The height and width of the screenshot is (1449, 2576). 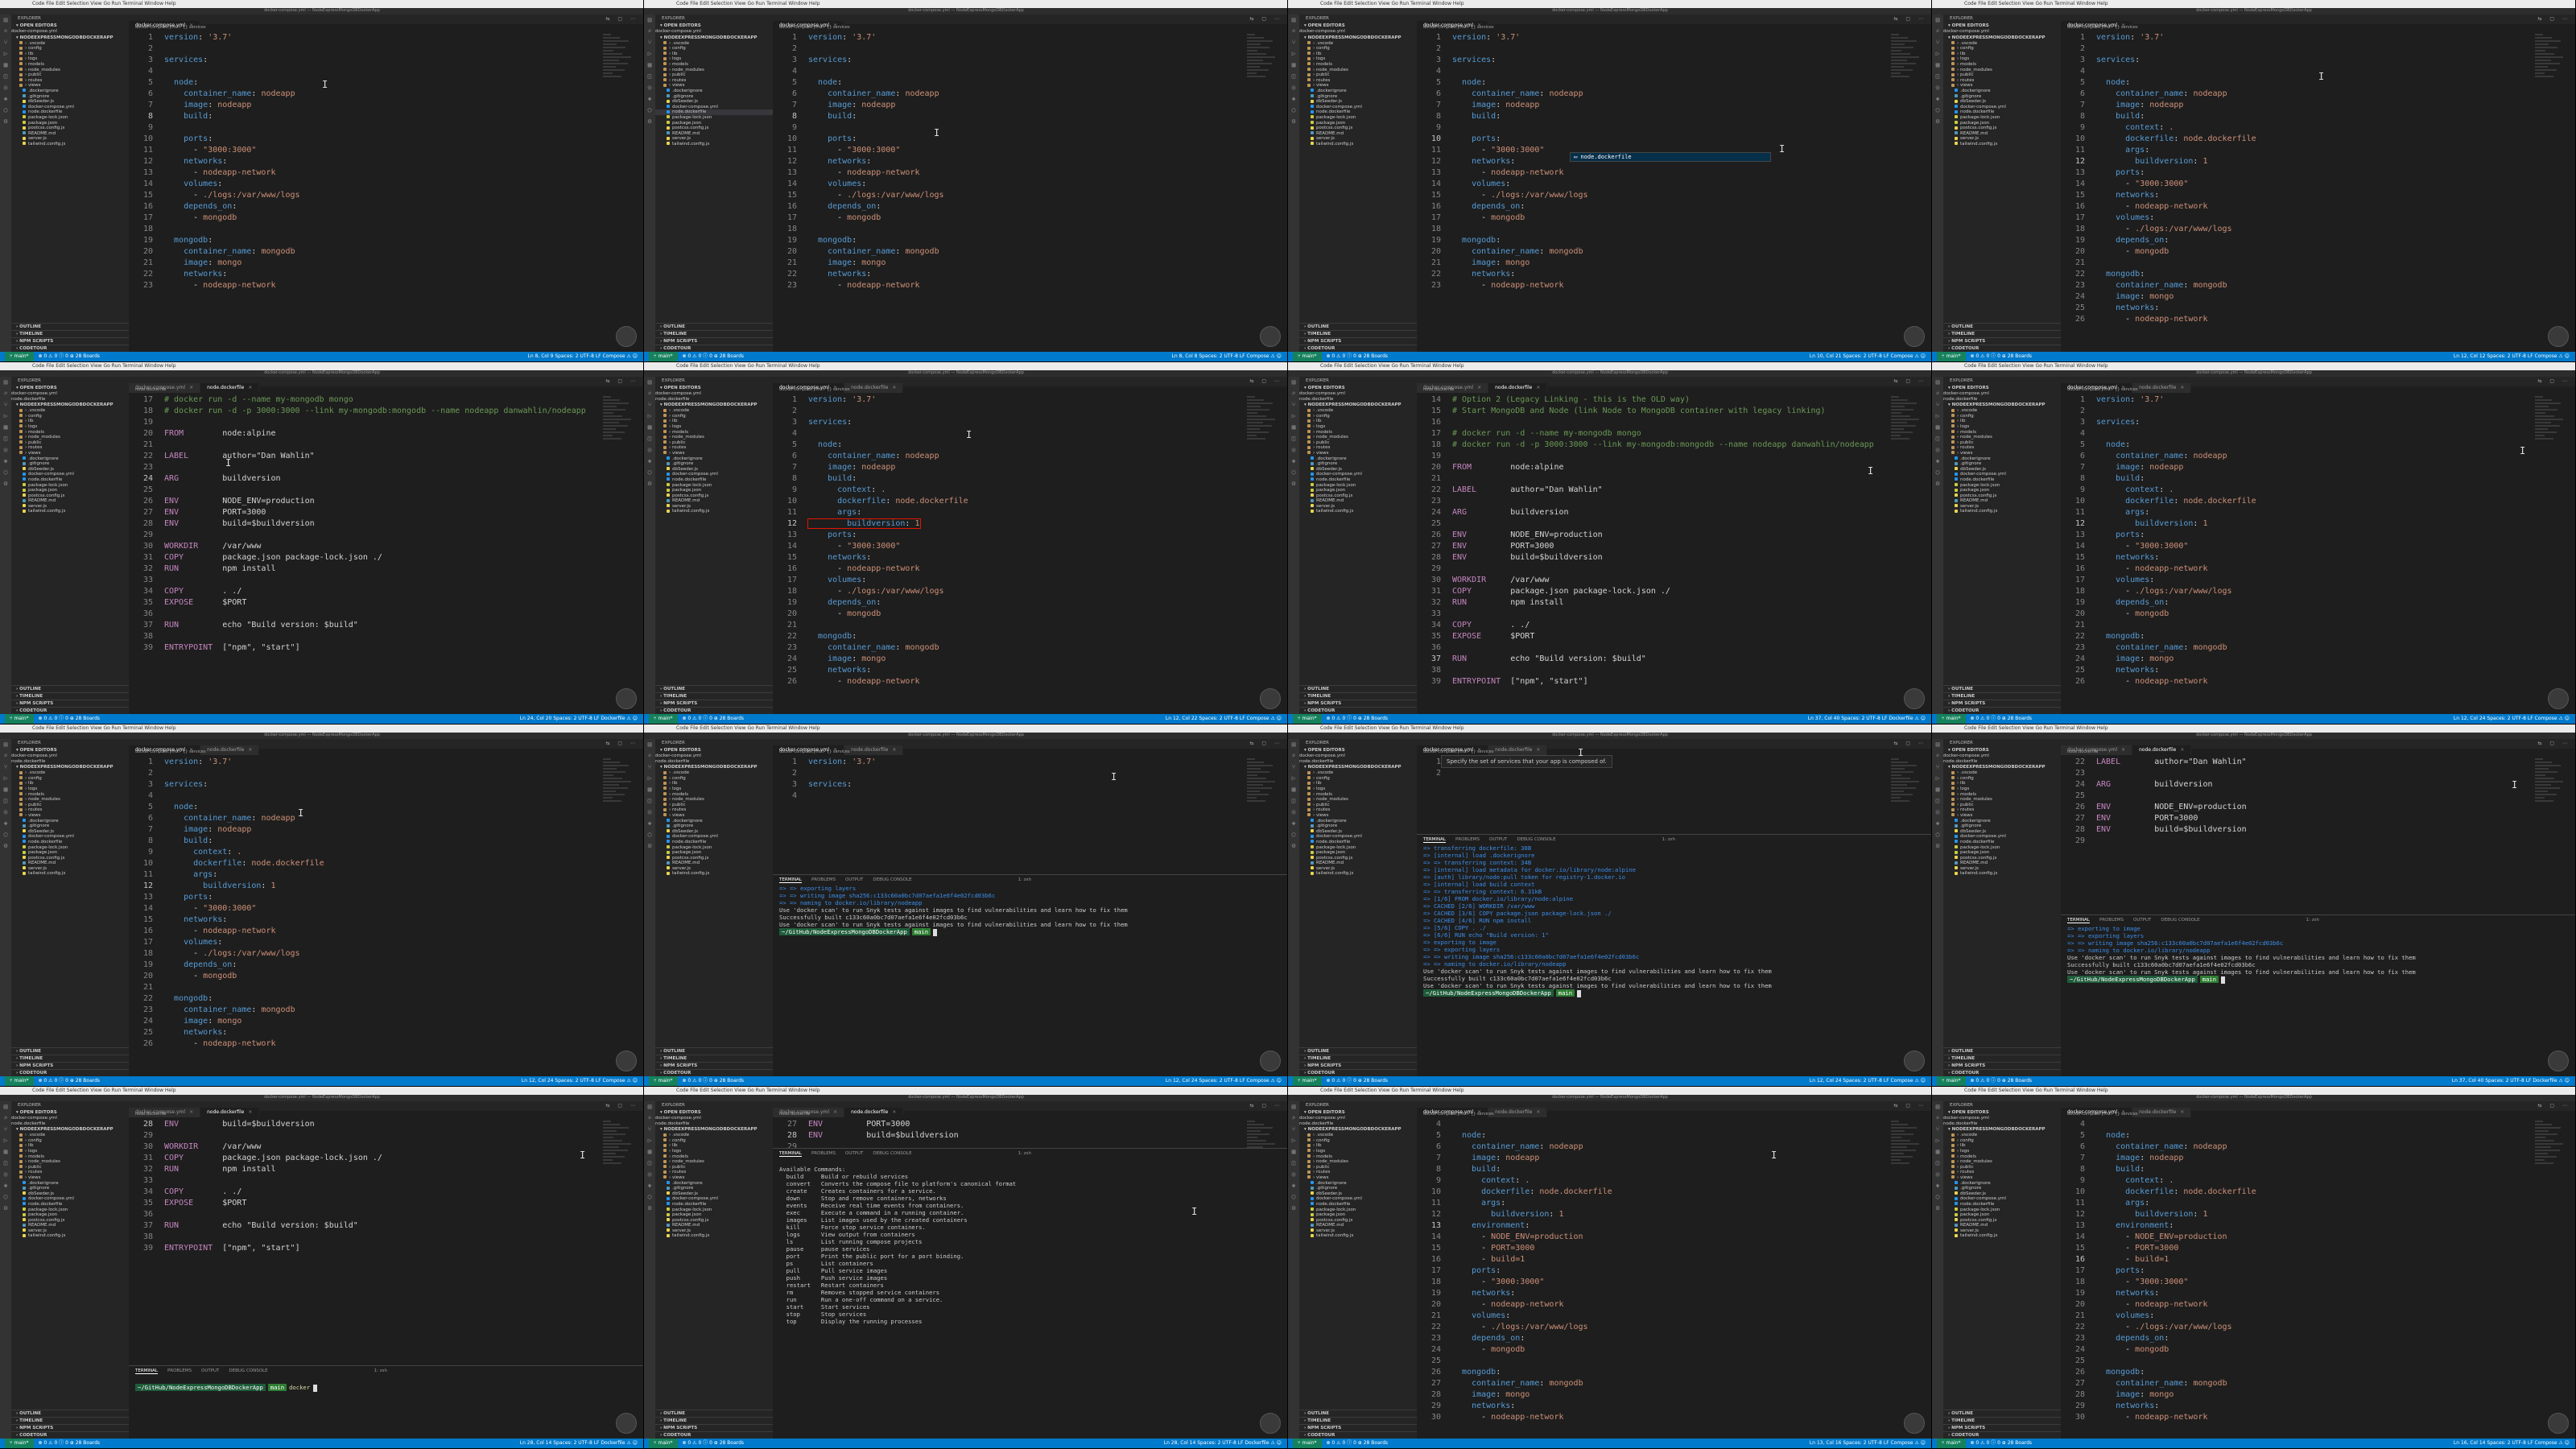 What do you see at coordinates (2002, 1420) in the screenshot?
I see `collapsed-section: › TIMELINE` at bounding box center [2002, 1420].